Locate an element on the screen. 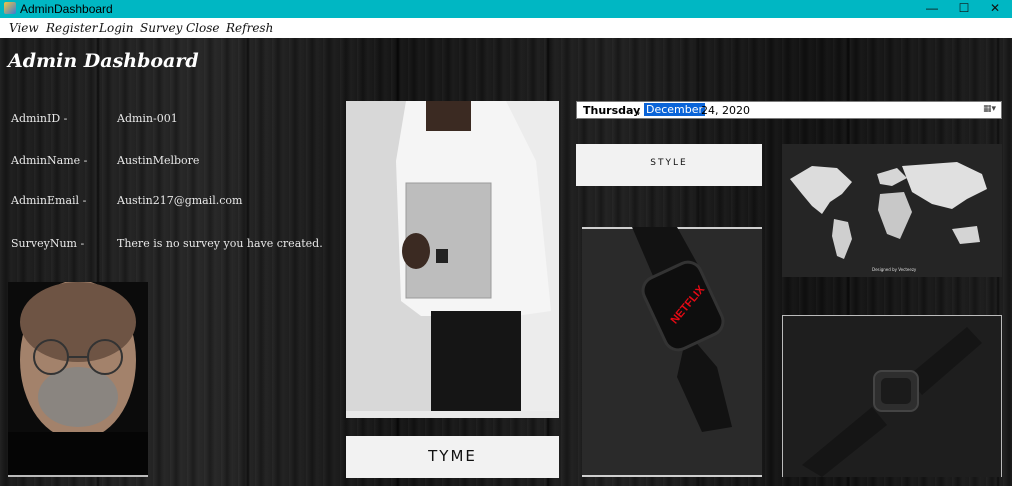 The width and height of the screenshot is (1012, 486). menu-refresh: Refresh is located at coordinates (249, 28).